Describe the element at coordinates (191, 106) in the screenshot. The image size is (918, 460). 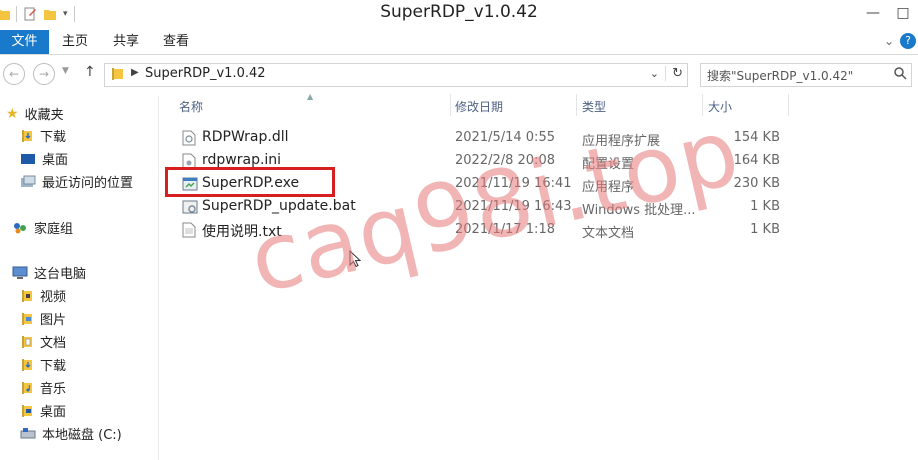
I see `column-header-name: 名称` at that location.